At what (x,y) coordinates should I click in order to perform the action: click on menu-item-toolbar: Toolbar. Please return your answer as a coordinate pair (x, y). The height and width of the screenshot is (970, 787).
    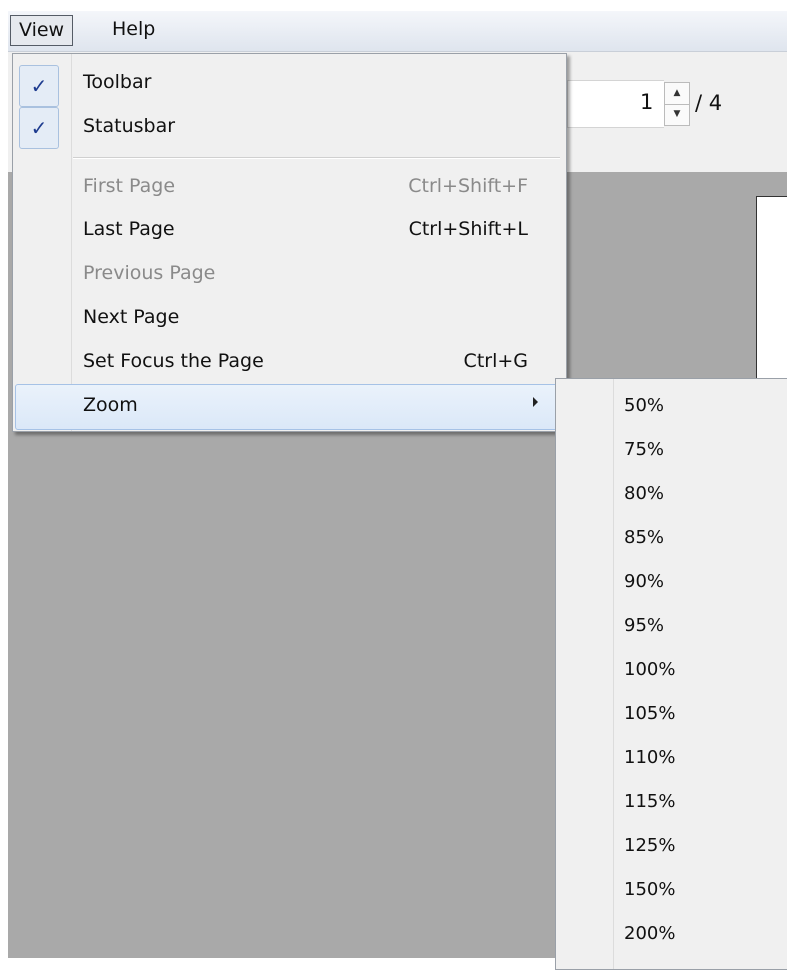
    Looking at the image, I should click on (117, 82).